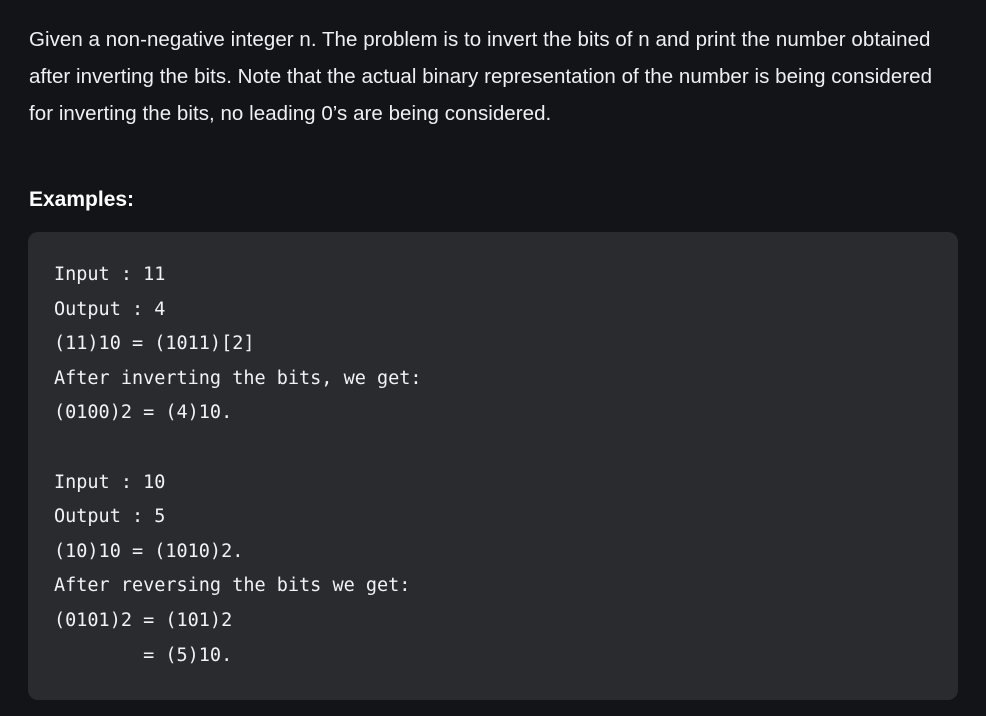 This screenshot has height=716, width=986. I want to click on code-line: (0101)2 = (101)2, so click(143, 620).